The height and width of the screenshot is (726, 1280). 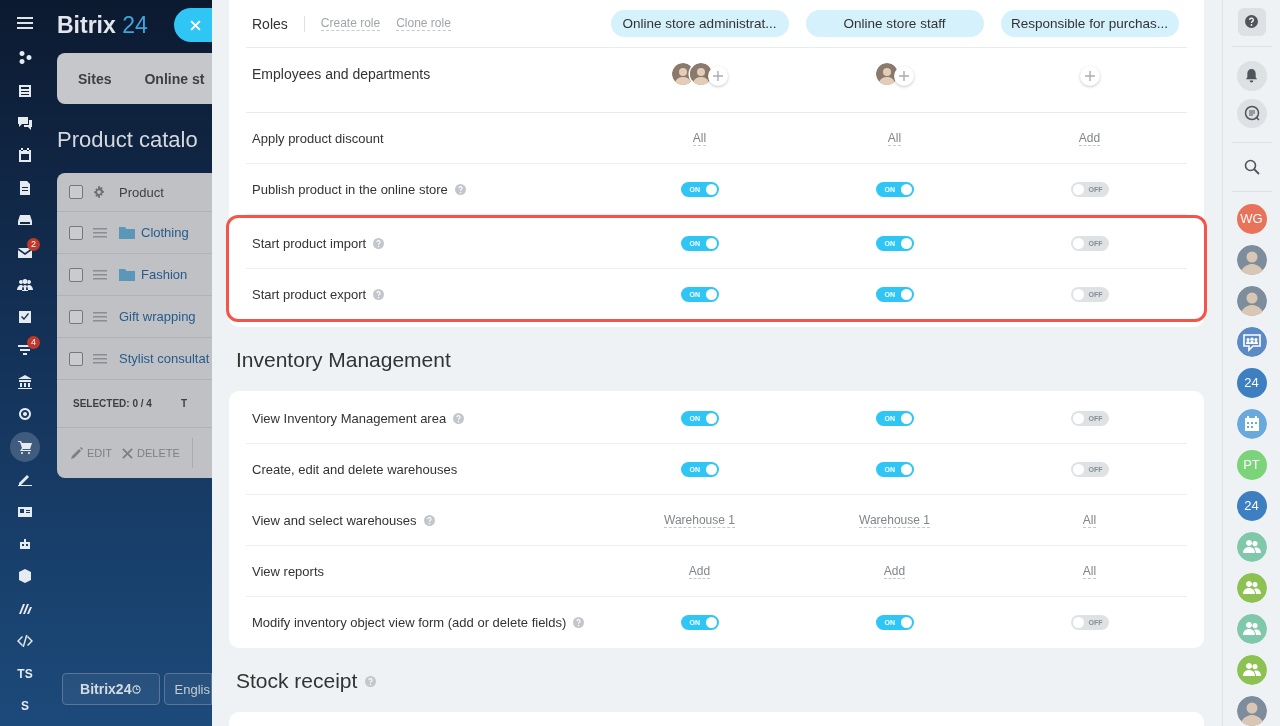 What do you see at coordinates (25, 446) in the screenshot?
I see `cart-icon` at bounding box center [25, 446].